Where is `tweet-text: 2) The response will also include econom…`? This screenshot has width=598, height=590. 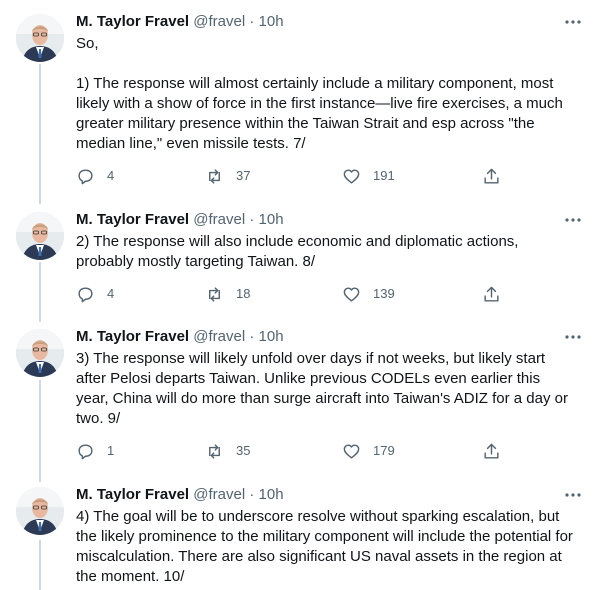 tweet-text: 2) The response will also include econom… is located at coordinates (299, 251).